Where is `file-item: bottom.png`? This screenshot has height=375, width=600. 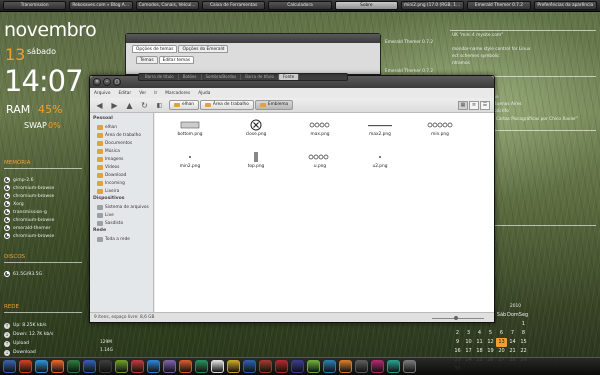
file-item: bottom.png is located at coordinates (190, 127).